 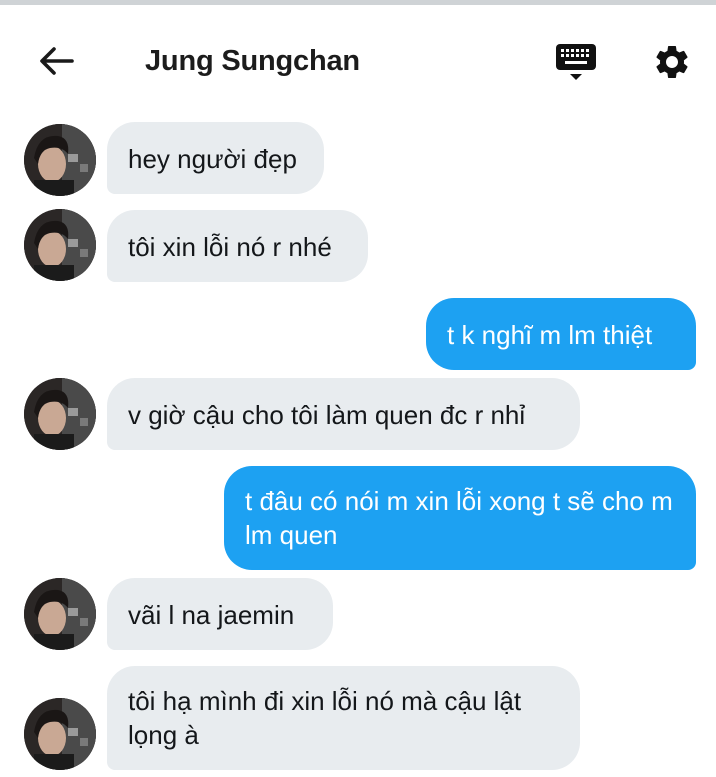 I want to click on message-text: vãi l na jaemin, so click(x=211, y=615).